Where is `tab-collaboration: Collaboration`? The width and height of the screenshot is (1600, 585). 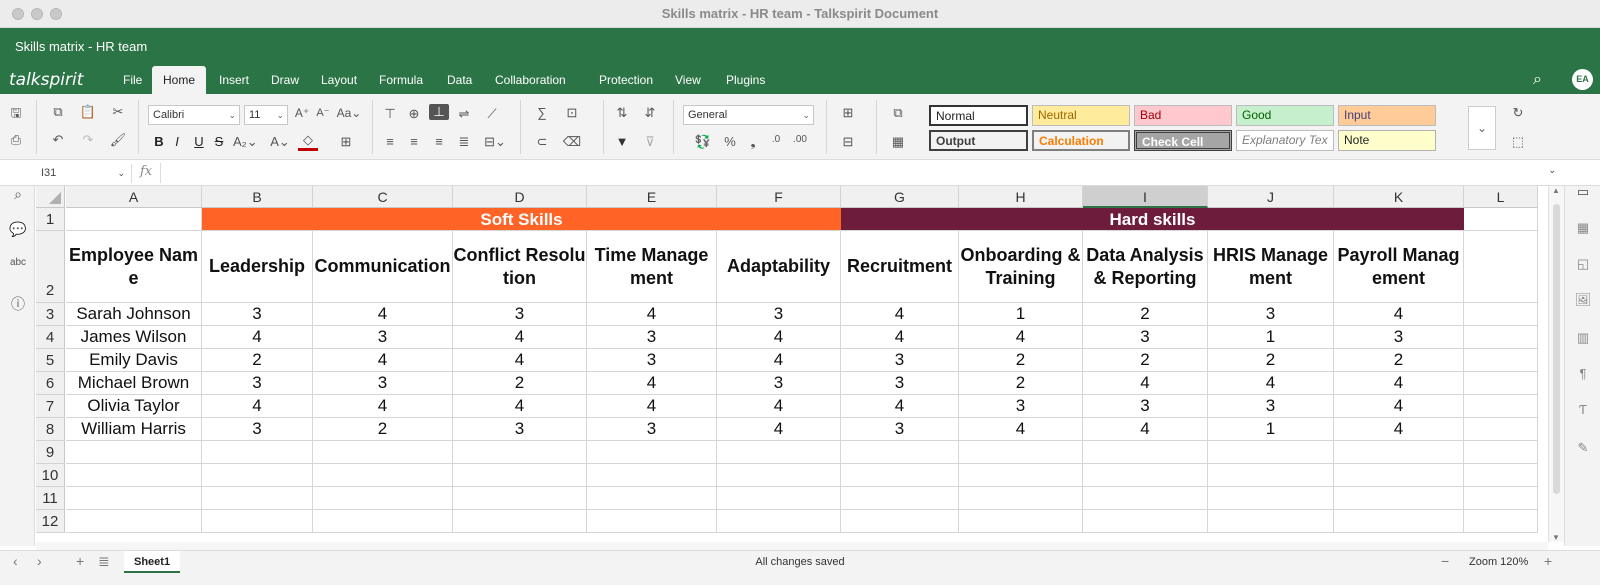 tab-collaboration: Collaboration is located at coordinates (530, 80).